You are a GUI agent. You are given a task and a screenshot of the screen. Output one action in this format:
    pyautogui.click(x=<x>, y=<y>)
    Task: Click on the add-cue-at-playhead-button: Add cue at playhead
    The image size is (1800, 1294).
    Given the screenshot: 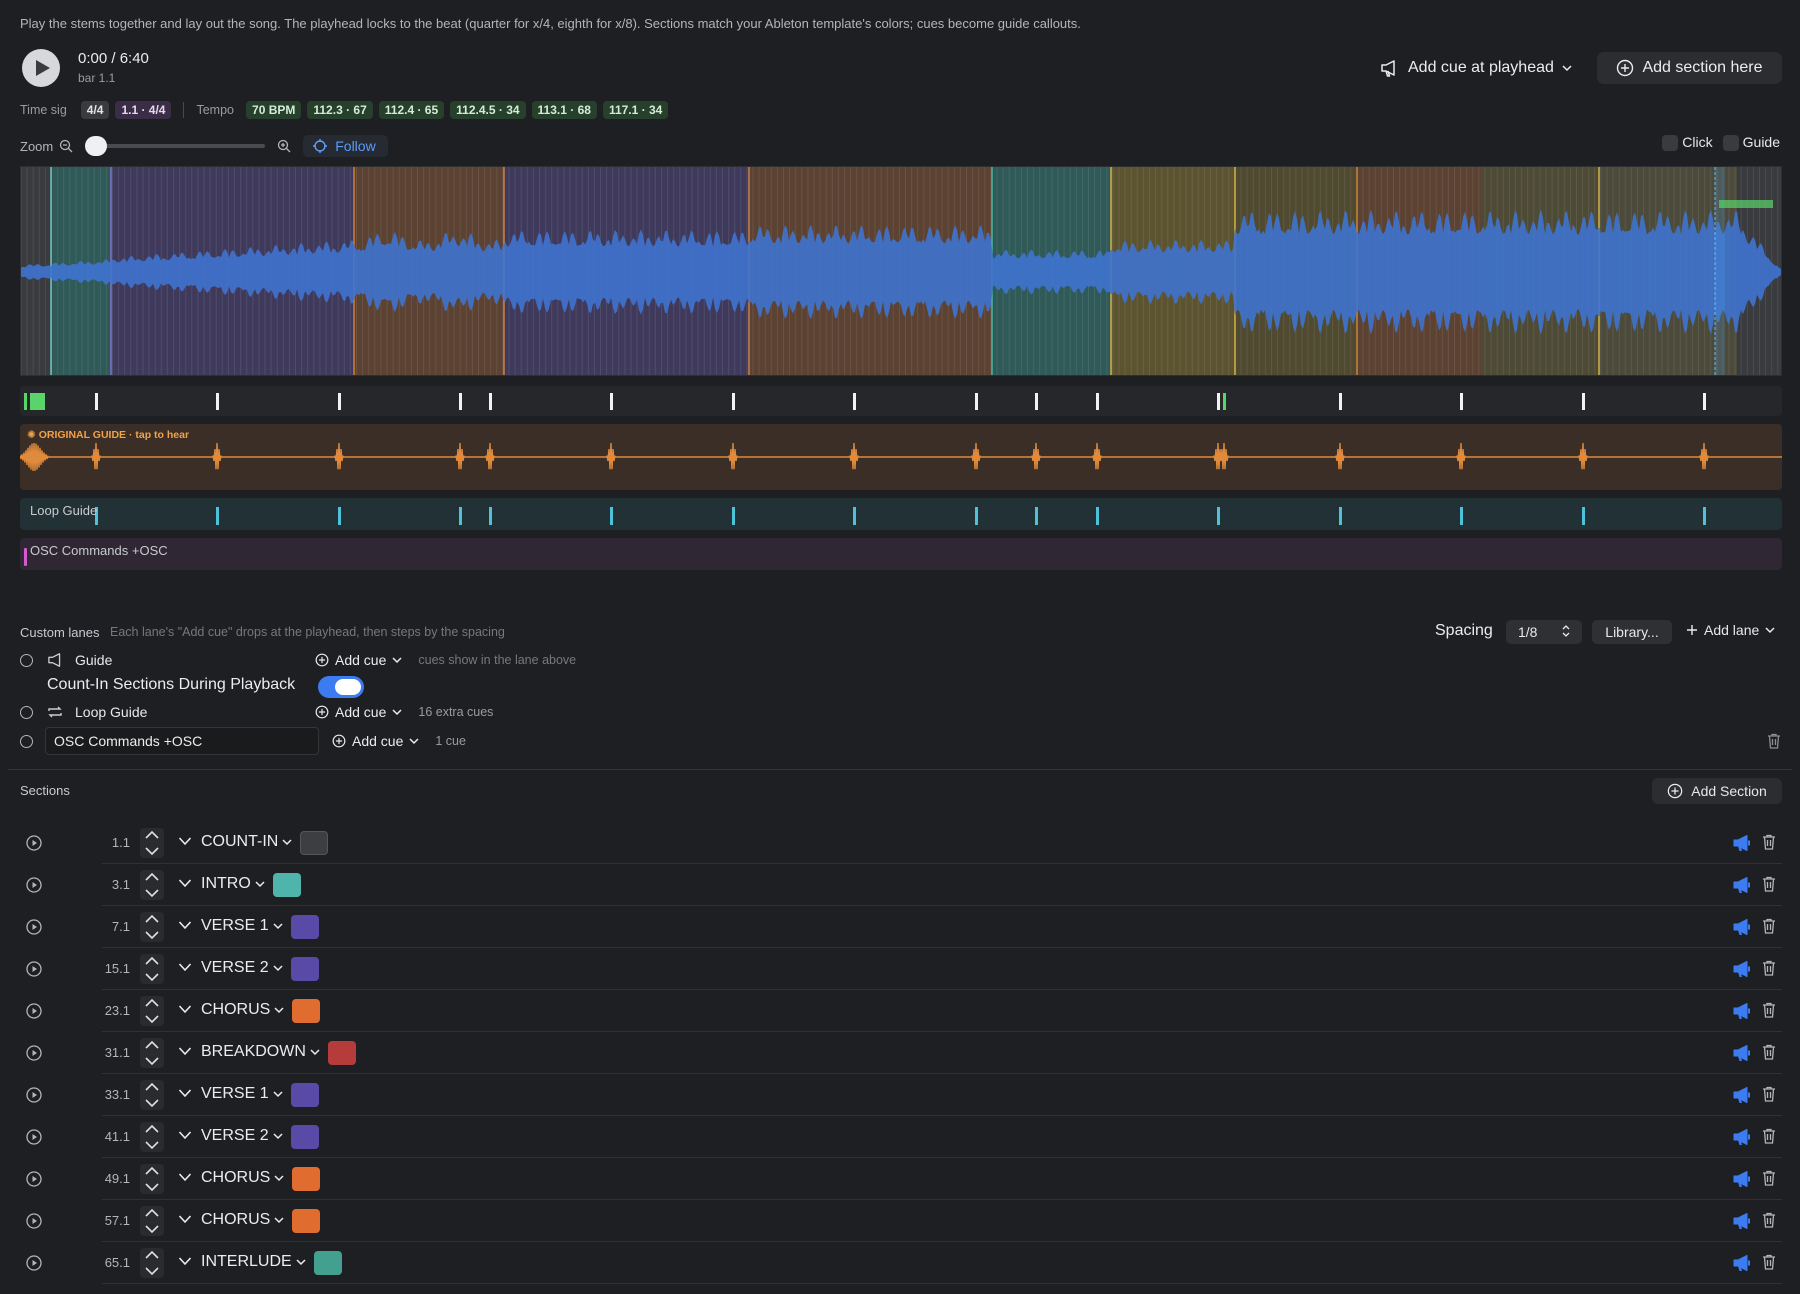 What is the action you would take?
    pyautogui.click(x=1476, y=68)
    